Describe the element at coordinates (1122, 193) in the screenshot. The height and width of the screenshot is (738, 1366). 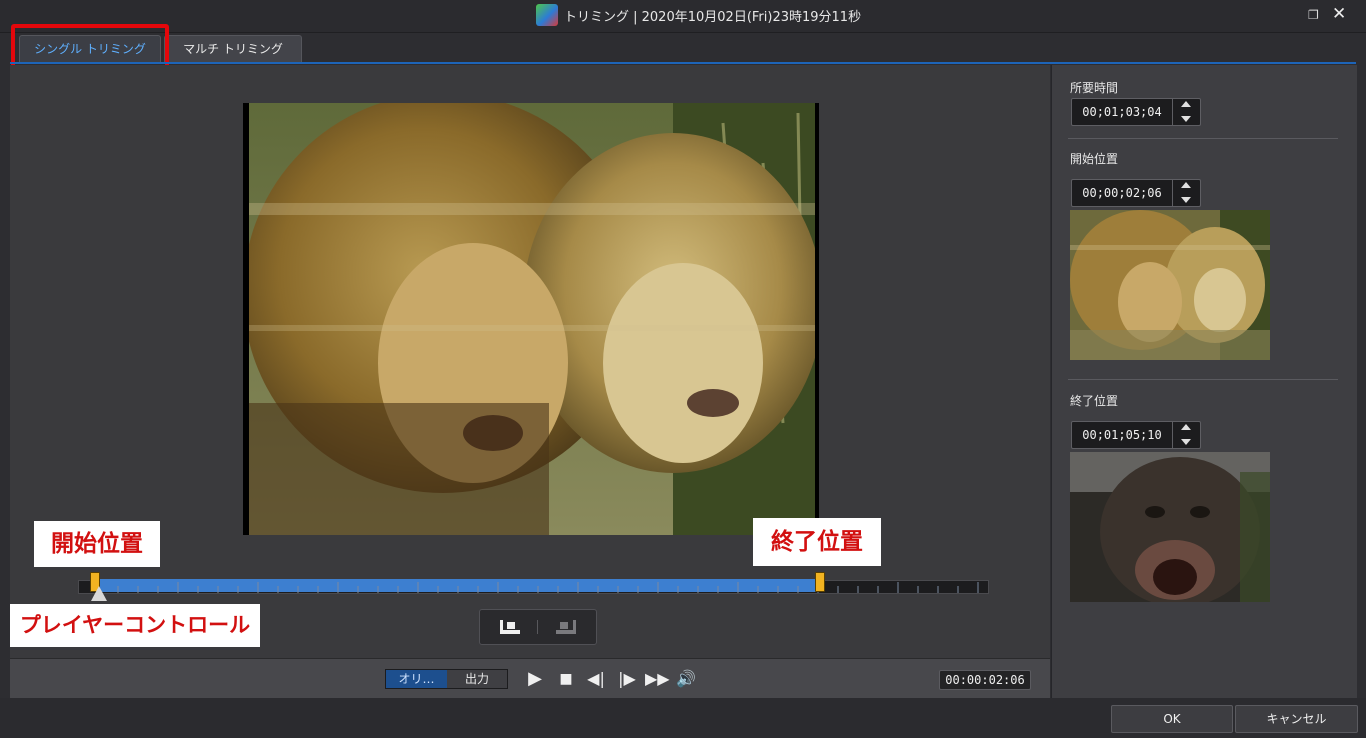
I see `start-position-value: 00;00;02;06` at that location.